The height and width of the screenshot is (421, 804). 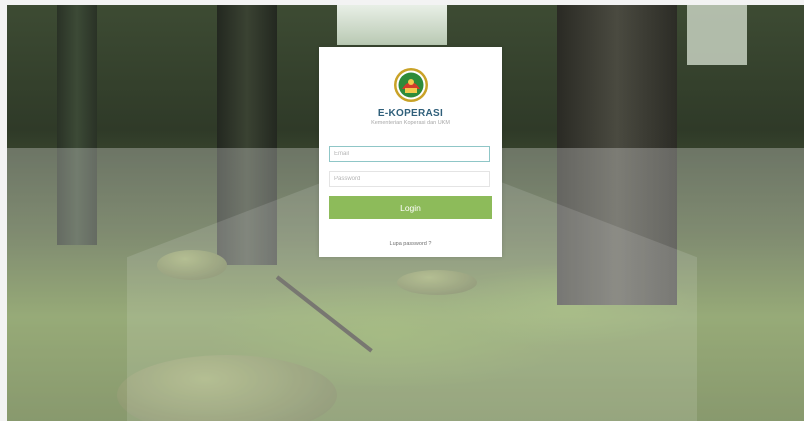 I want to click on kementerian-koperasi-logo-icon, so click(x=411, y=85).